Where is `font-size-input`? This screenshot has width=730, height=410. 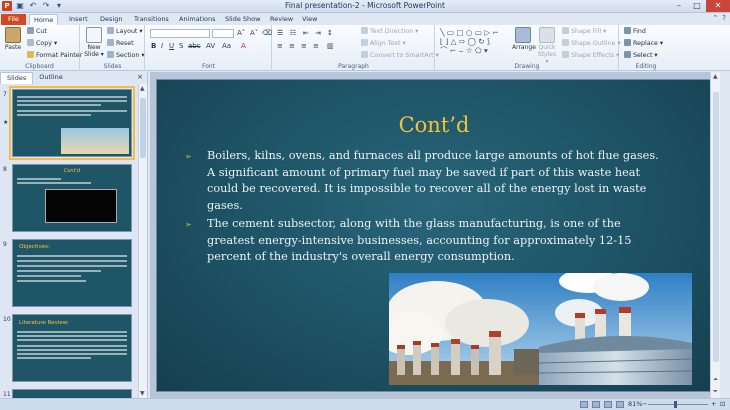 font-size-input is located at coordinates (223, 33).